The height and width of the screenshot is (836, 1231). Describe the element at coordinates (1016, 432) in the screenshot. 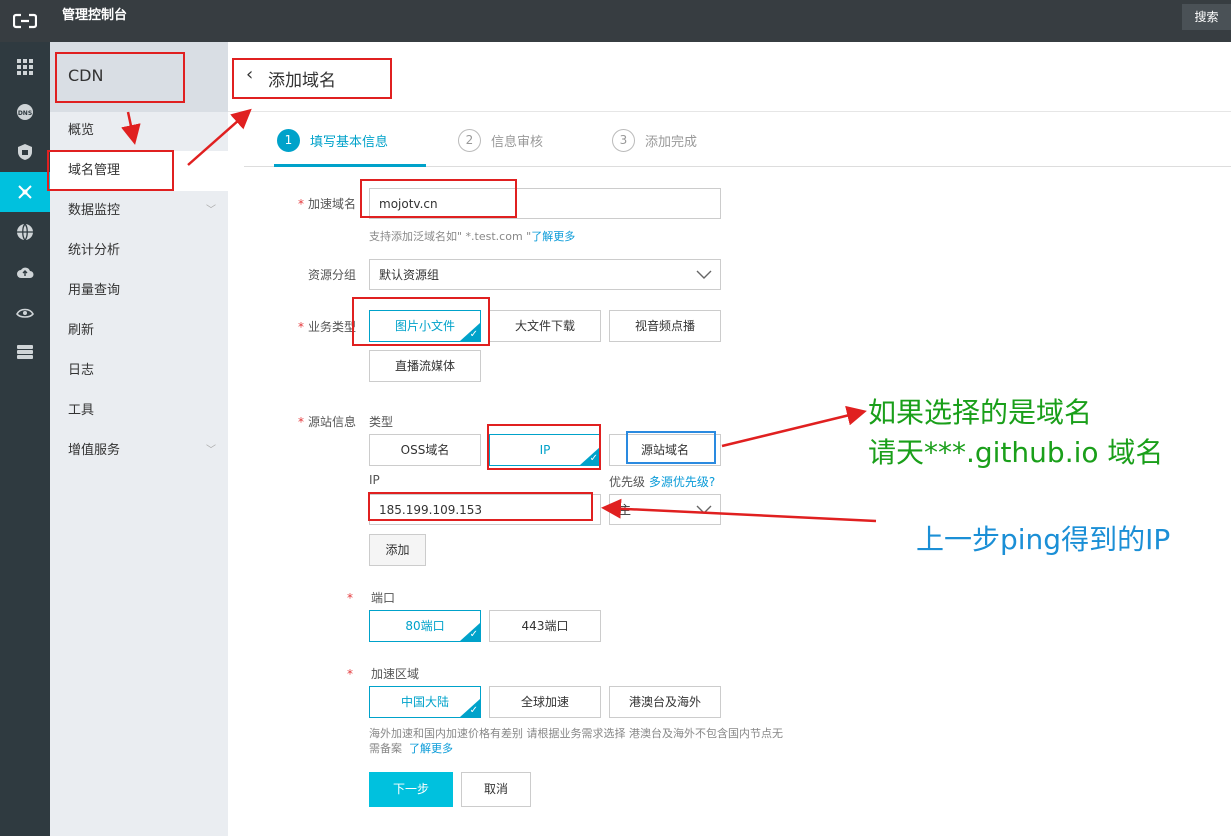

I see `annotation-domain-note: 如果选择的是域名 请天***.github.io 域名` at that location.